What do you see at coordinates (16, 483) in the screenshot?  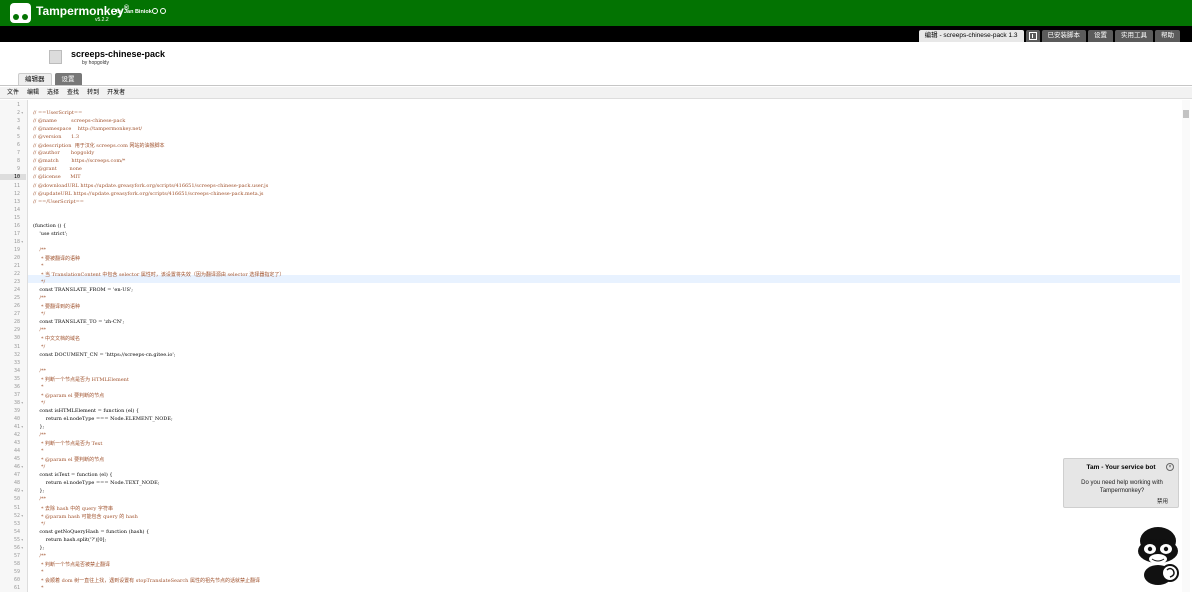 I see `line-number: 48` at bounding box center [16, 483].